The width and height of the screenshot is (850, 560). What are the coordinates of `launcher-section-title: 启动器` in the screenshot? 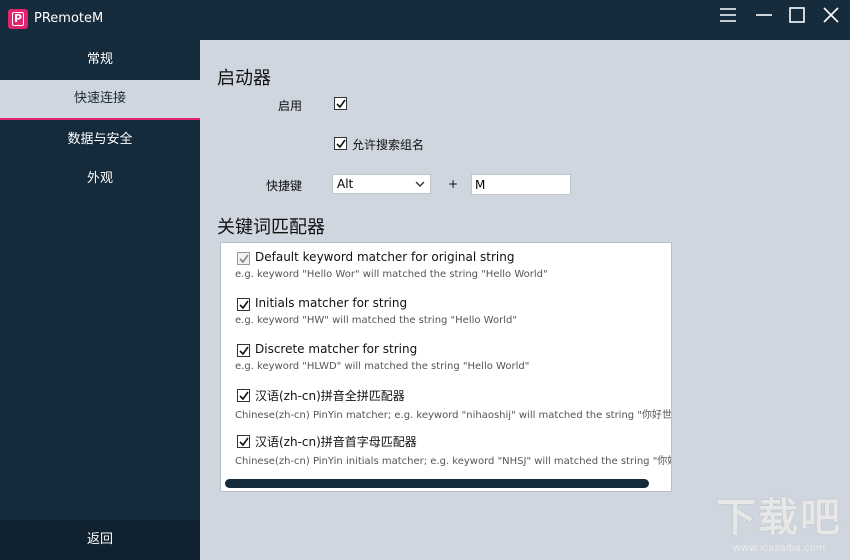 It's located at (244, 78).